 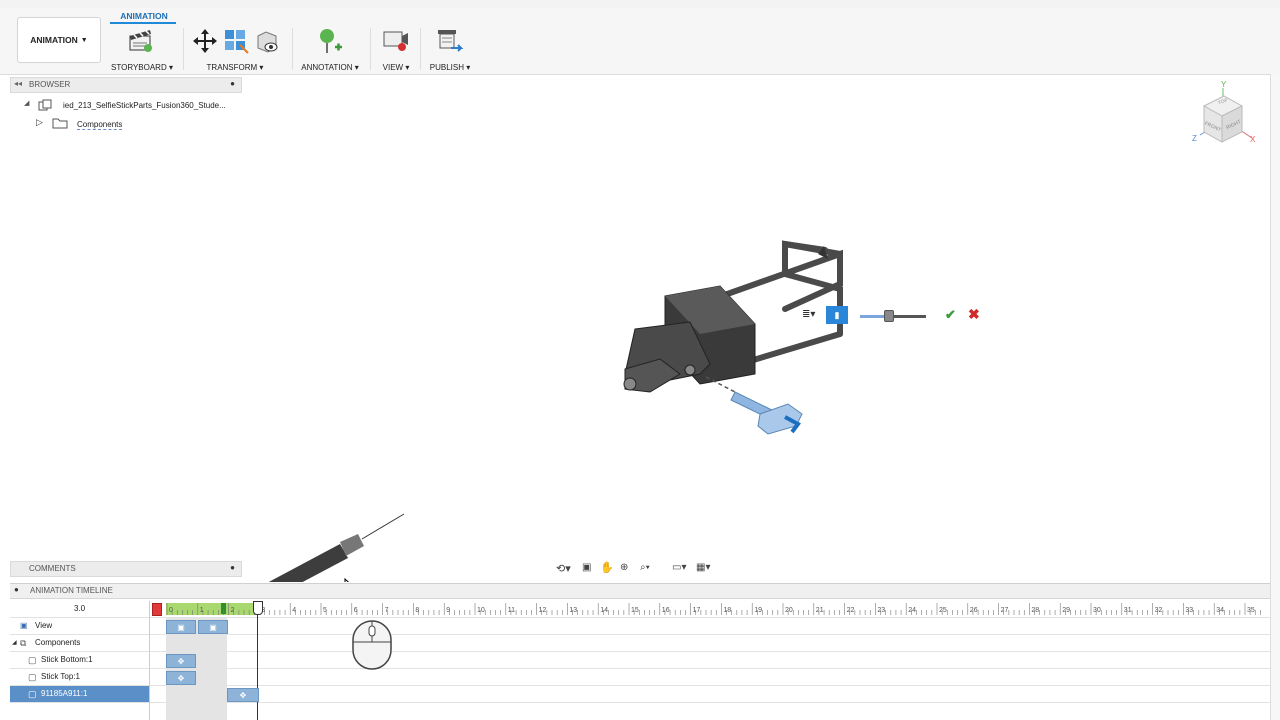 What do you see at coordinates (640, 591) in the screenshot?
I see `timeline-header: ● ANIMATION TIMELINE` at bounding box center [640, 591].